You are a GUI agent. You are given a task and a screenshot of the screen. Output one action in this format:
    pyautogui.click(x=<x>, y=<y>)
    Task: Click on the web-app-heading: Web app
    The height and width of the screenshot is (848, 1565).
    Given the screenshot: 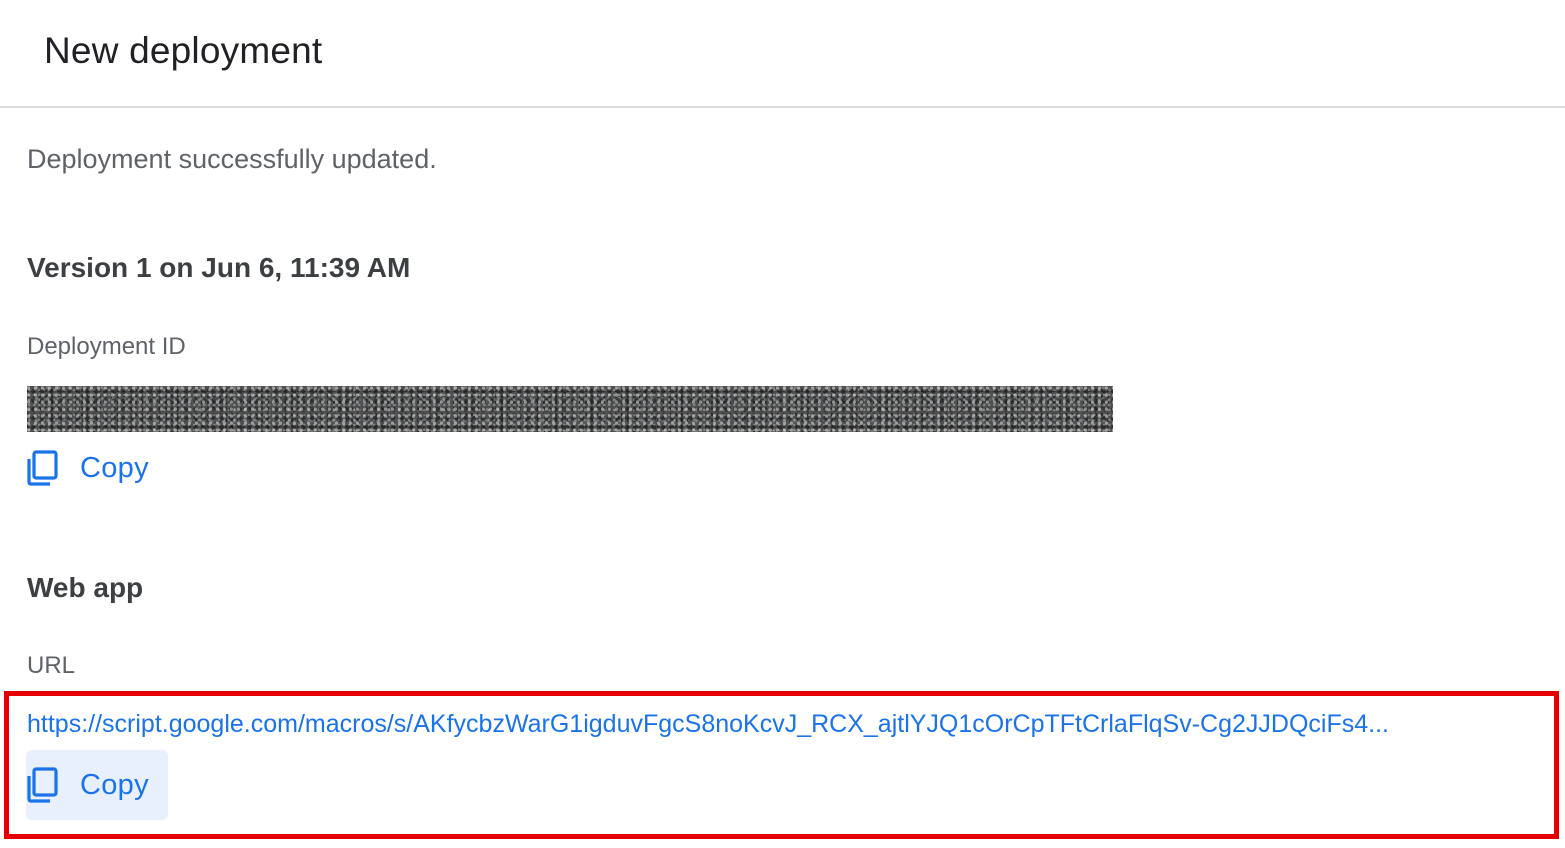 What is the action you would take?
    pyautogui.click(x=85, y=587)
    